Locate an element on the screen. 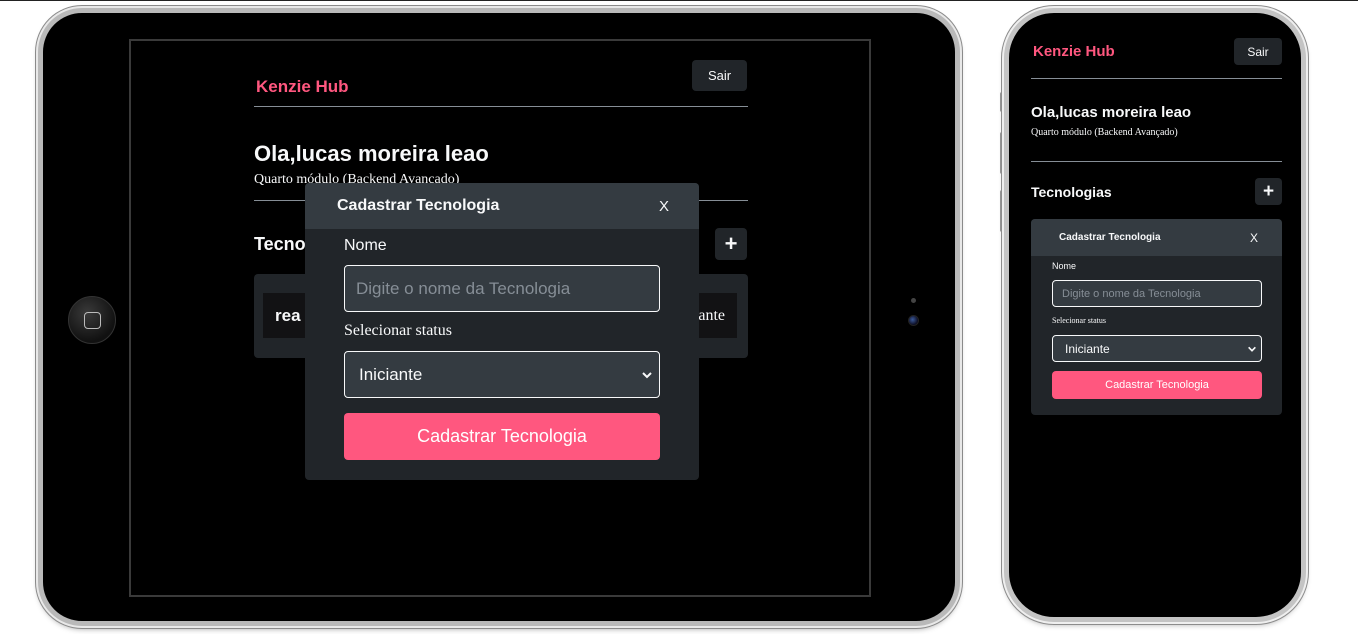 The width and height of the screenshot is (1358, 634). technology-name: rea is located at coordinates (288, 315).